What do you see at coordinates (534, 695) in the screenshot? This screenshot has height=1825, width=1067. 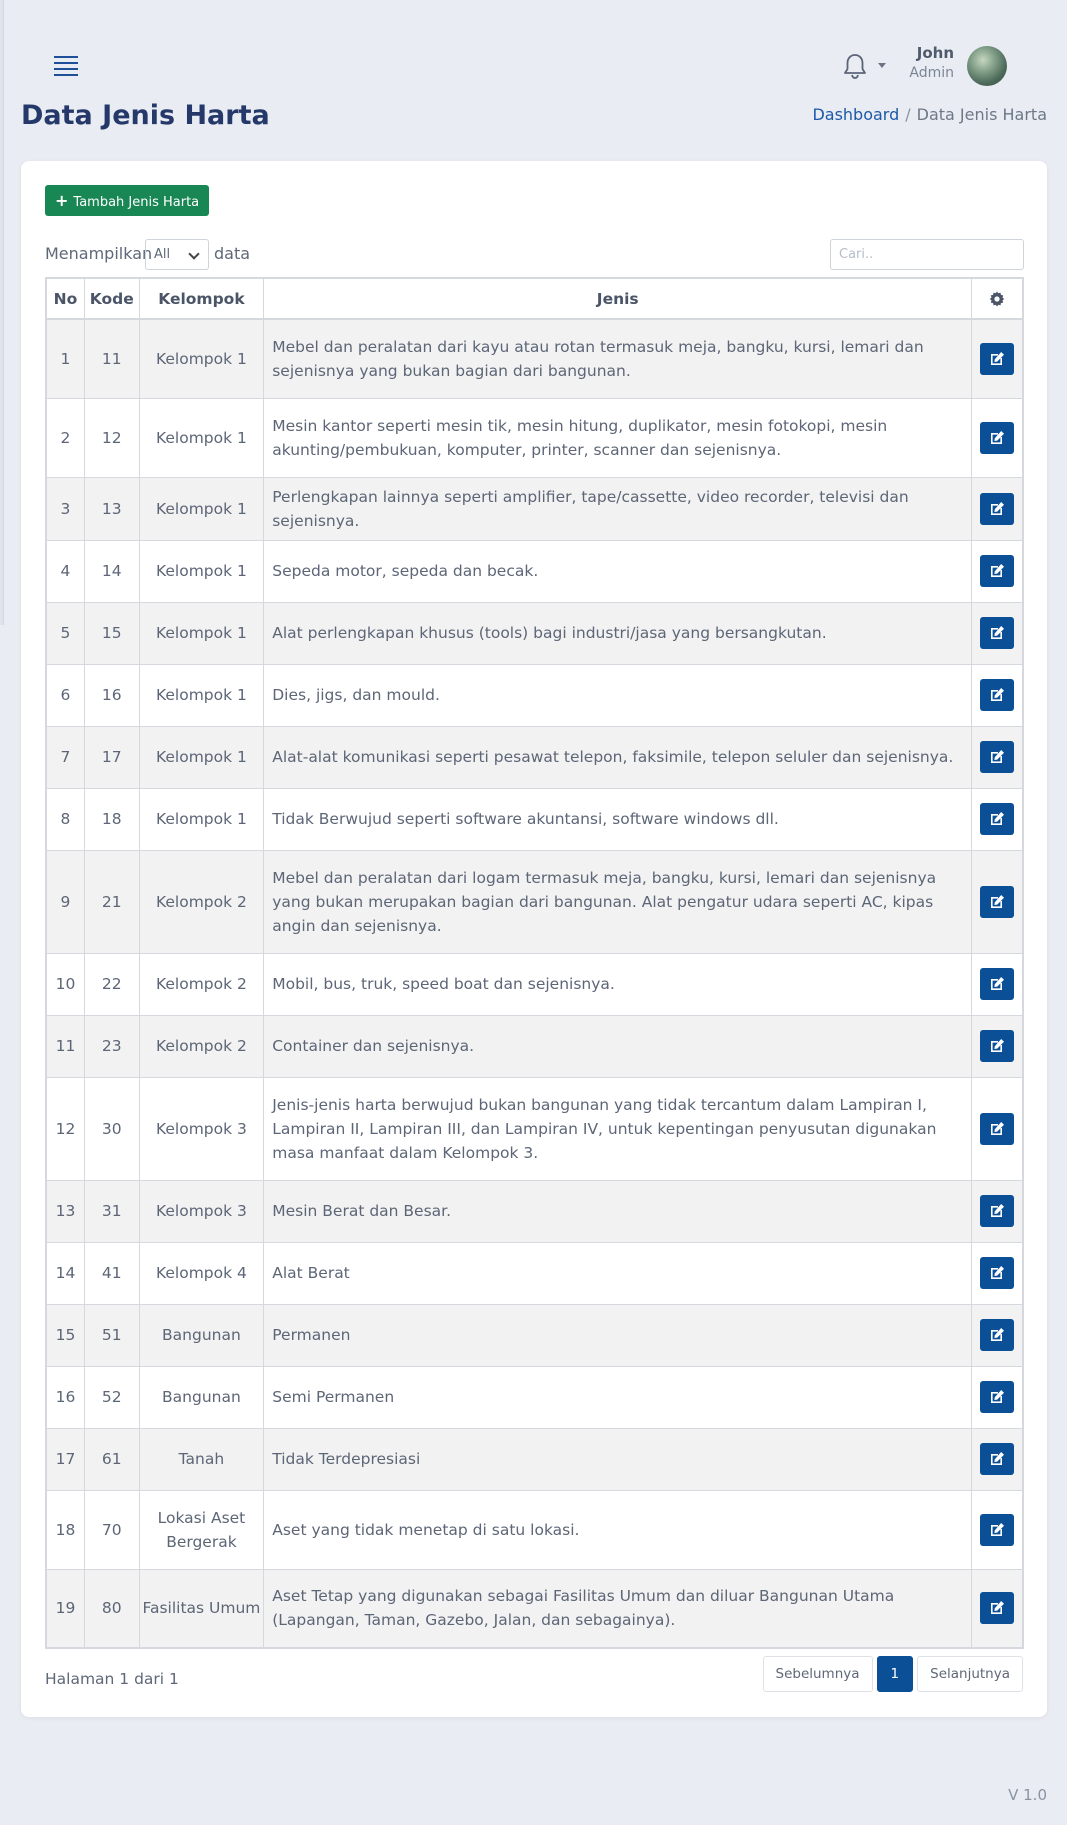 I see `table-row: 6 16 Kelompok 1 Dies, jigs, dan mould.` at bounding box center [534, 695].